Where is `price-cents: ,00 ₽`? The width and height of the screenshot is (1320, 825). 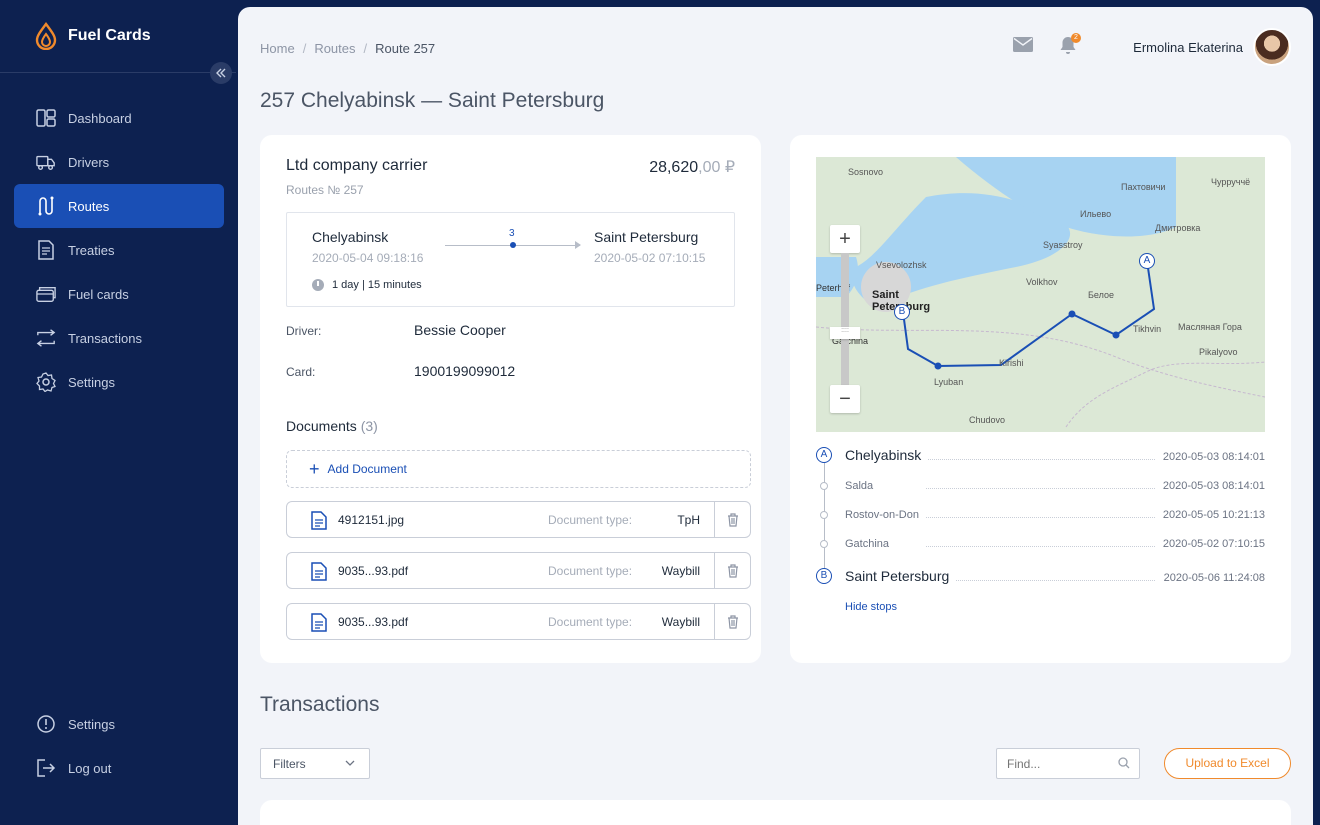
price-cents: ,00 ₽ is located at coordinates (716, 167).